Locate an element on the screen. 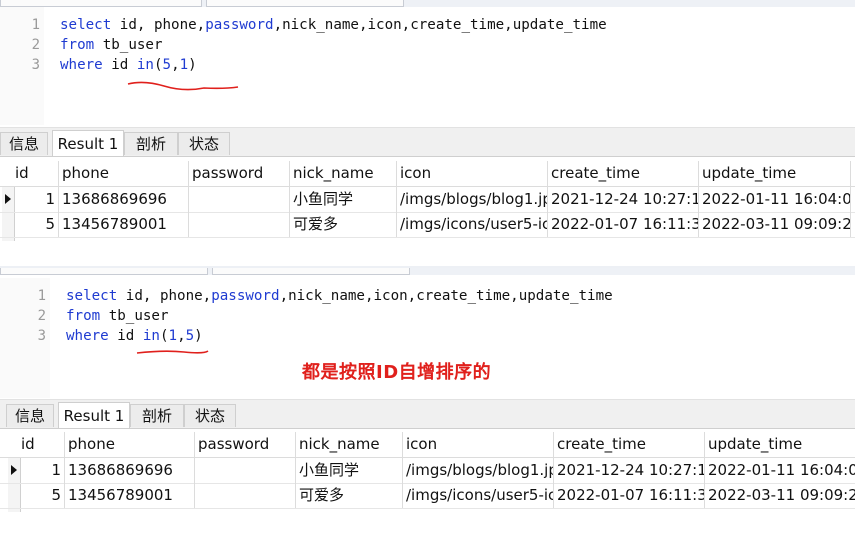 The height and width of the screenshot is (534, 855). current-row-indicator-icon is located at coordinates (14, 470).